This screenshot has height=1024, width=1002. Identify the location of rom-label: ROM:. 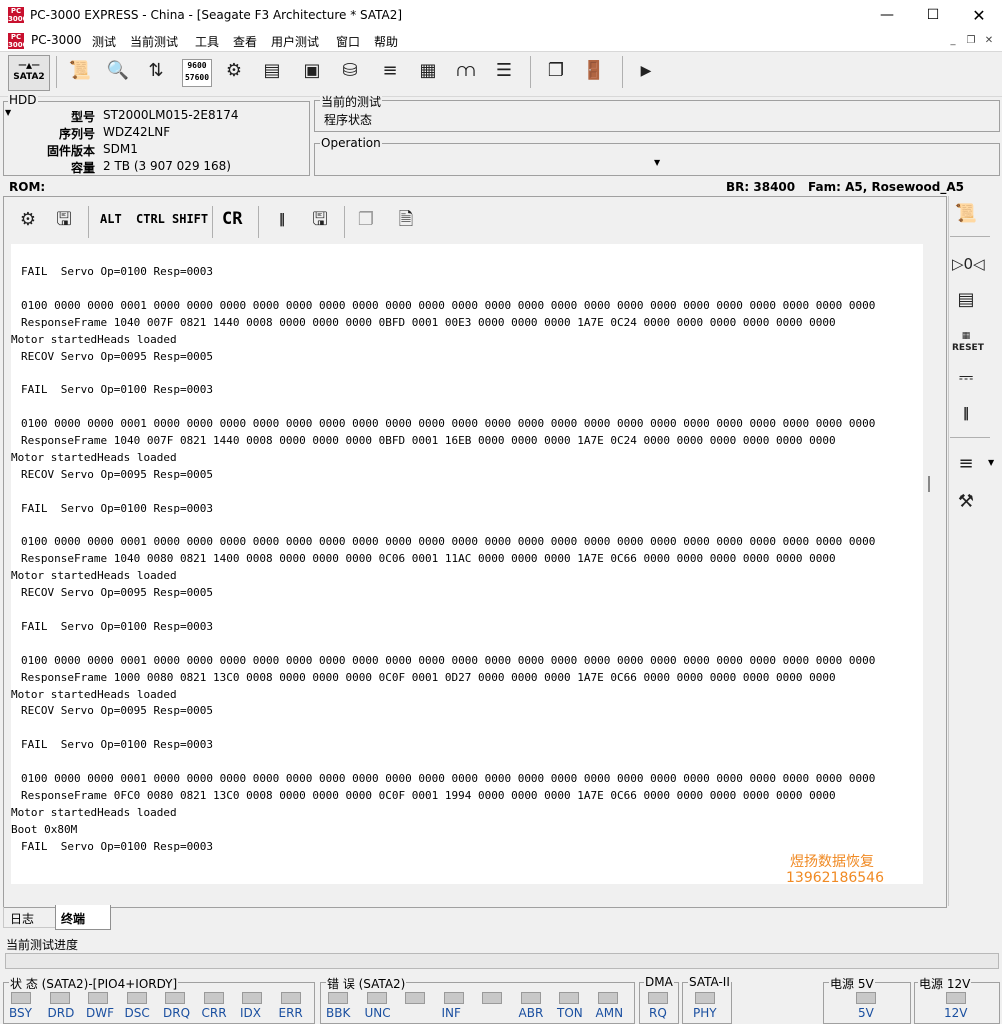
(27, 187).